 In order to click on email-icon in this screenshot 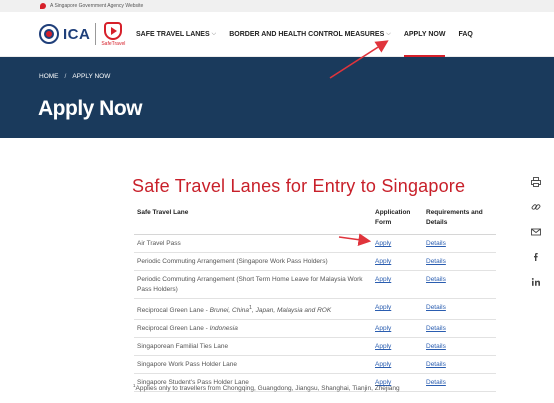, I will do `click(536, 232)`.